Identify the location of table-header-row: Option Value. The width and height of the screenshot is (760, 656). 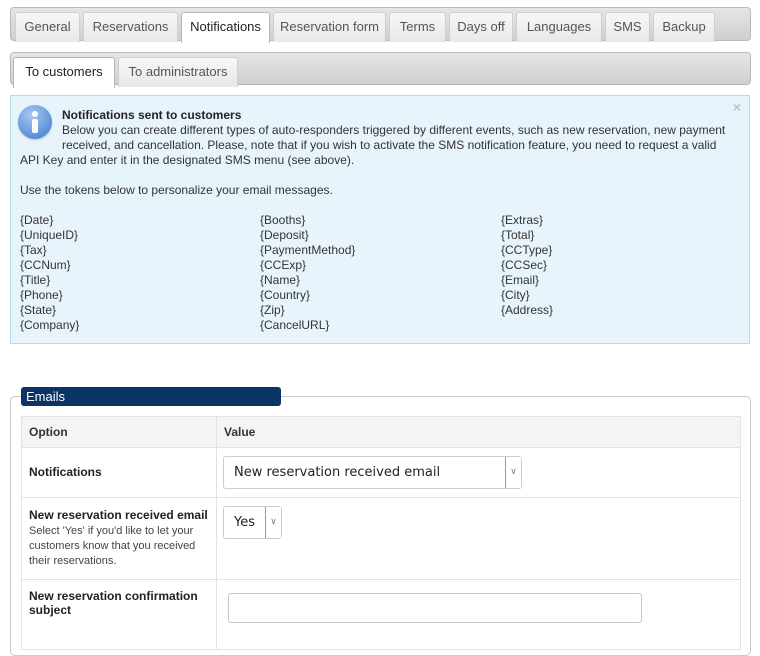
(381, 432).